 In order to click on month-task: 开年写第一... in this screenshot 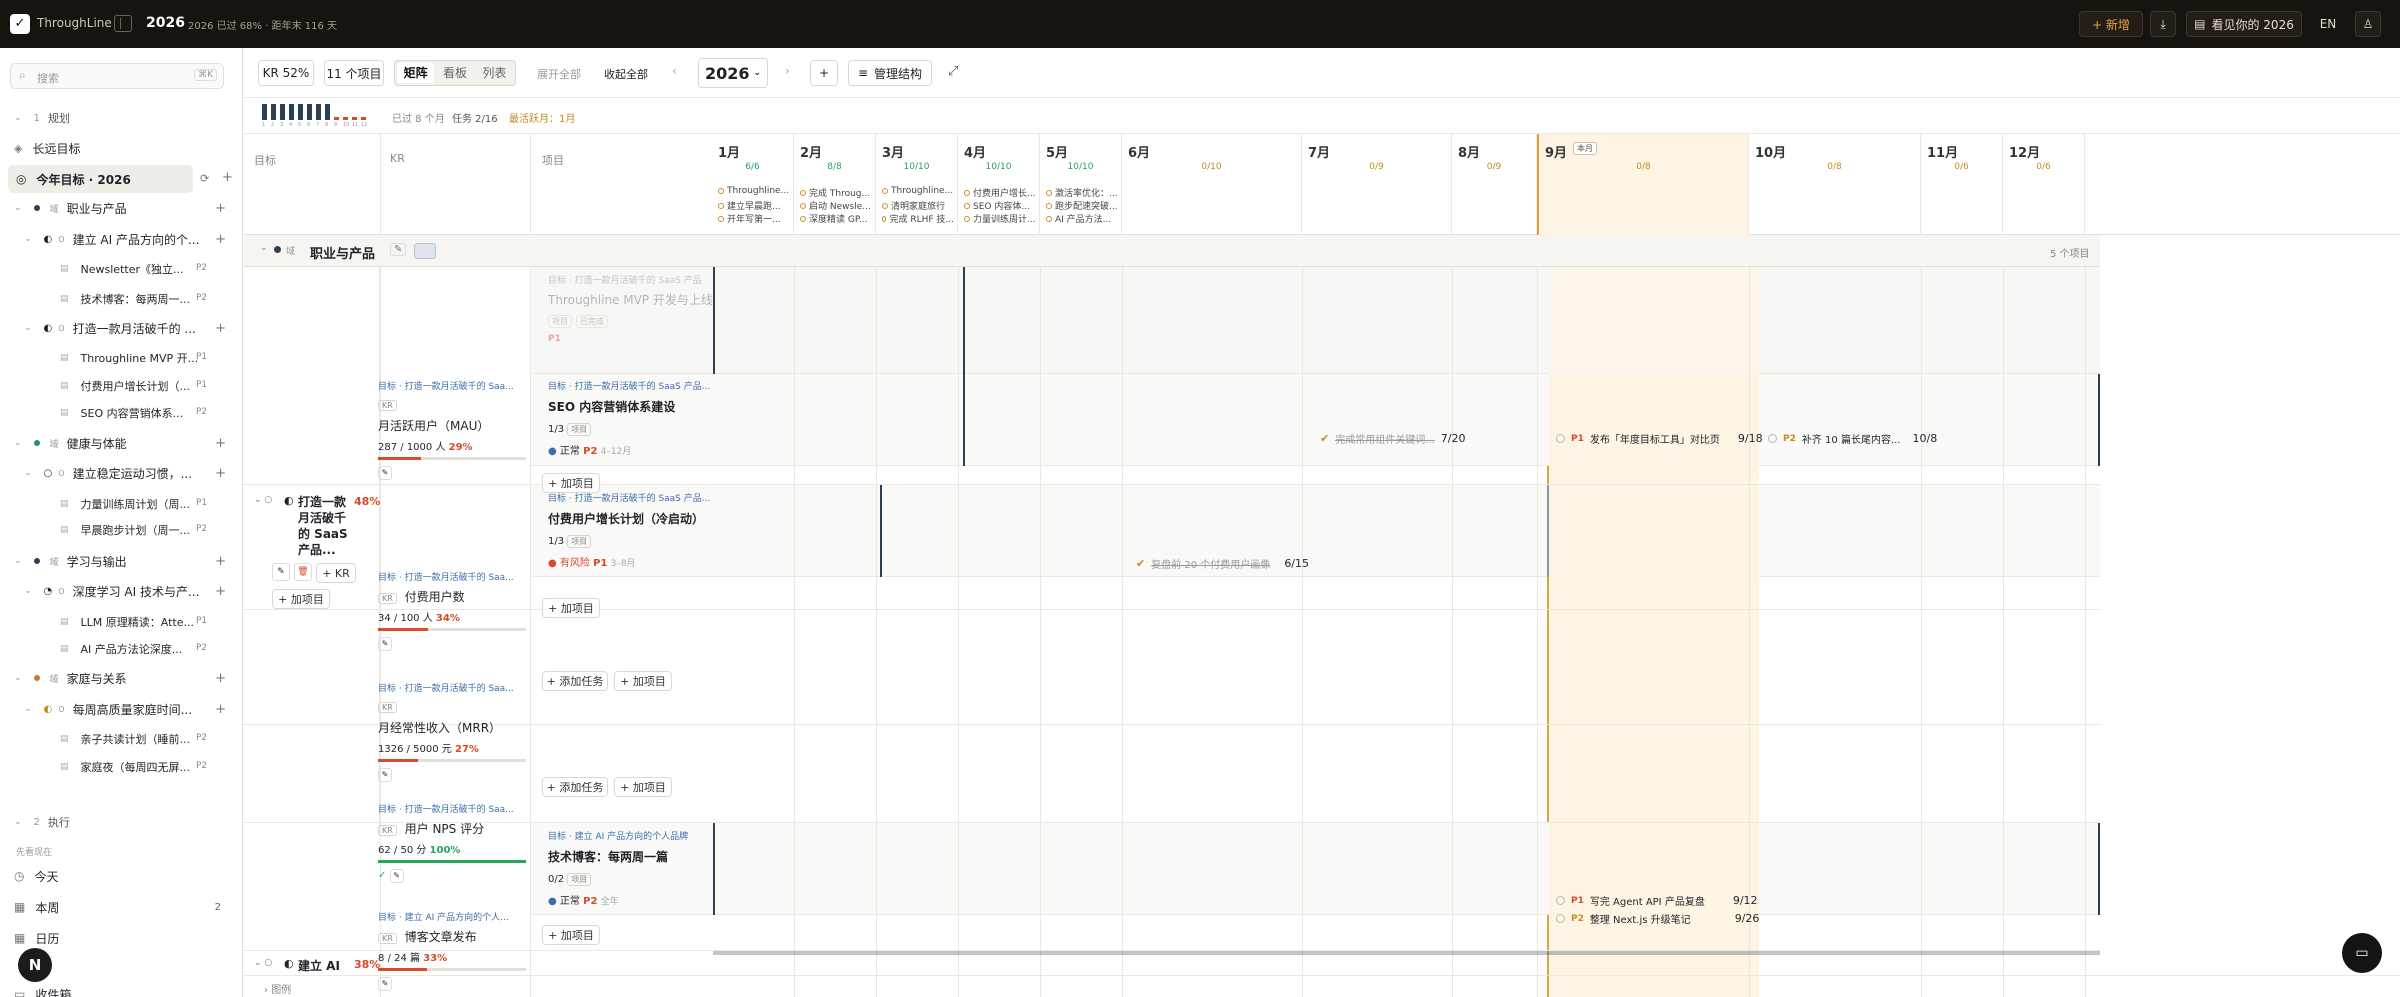, I will do `click(754, 218)`.